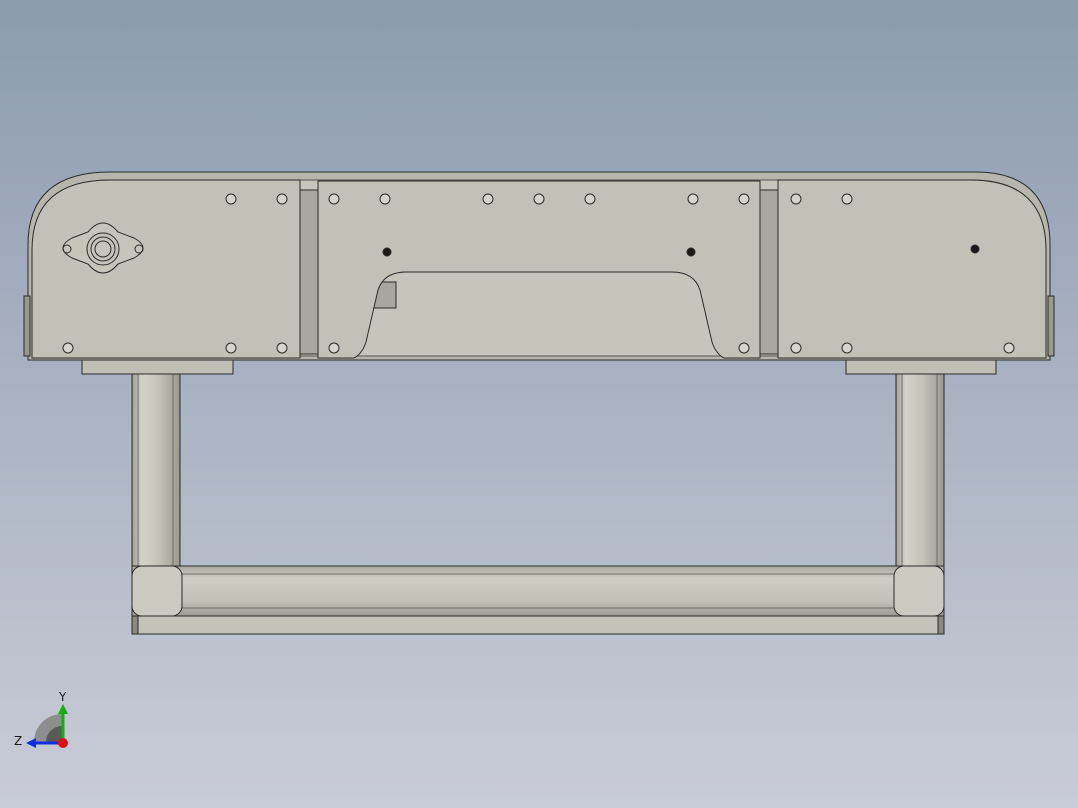  I want to click on joint-left, so click(309, 272).